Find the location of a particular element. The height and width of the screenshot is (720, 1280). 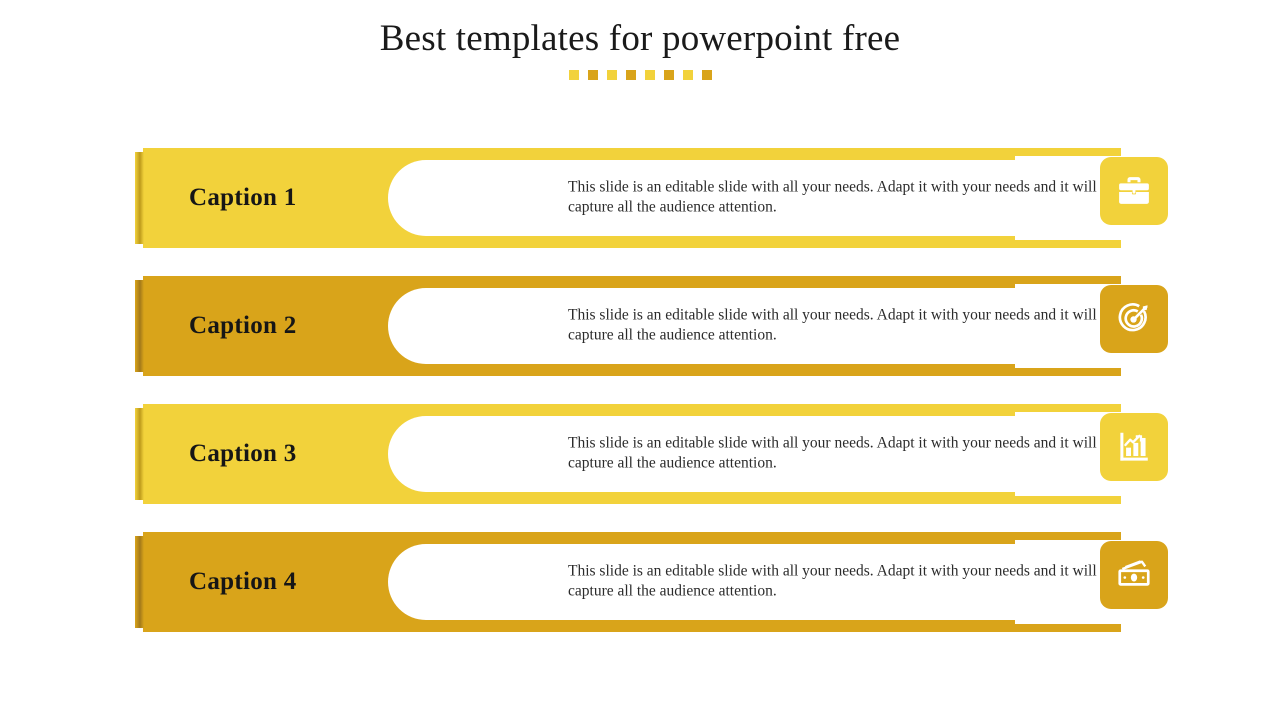

money-cash-icon is located at coordinates (1134, 575).